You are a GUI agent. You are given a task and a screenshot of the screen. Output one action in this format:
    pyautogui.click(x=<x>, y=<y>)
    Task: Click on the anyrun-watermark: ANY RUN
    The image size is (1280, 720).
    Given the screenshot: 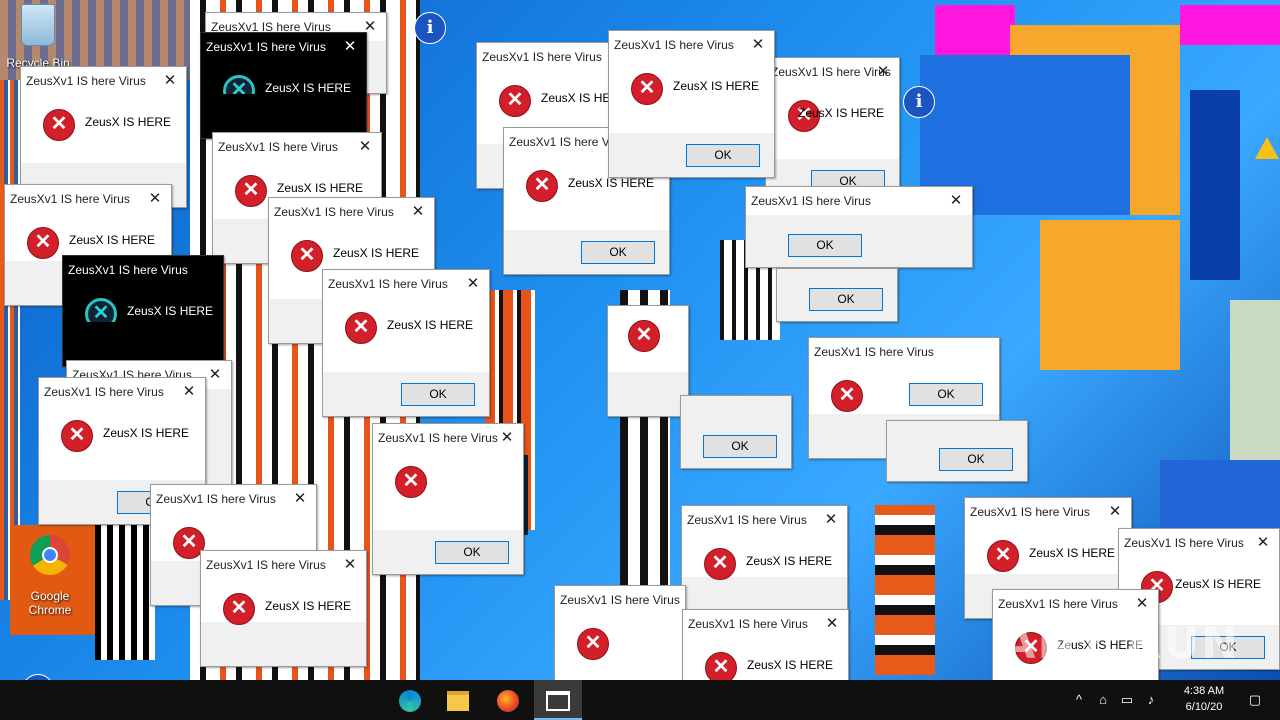 What is the action you would take?
    pyautogui.click(x=1120, y=643)
    